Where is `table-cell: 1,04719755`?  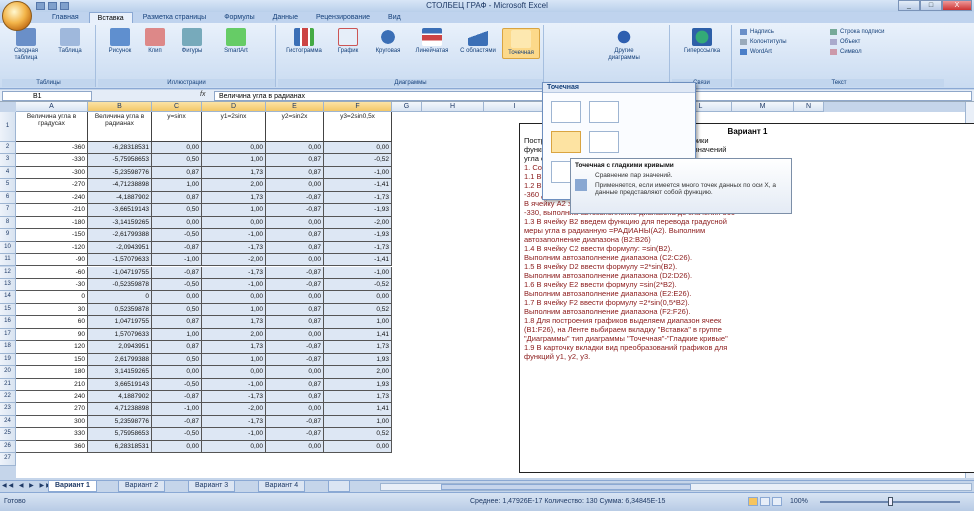
table-cell: 1,04719755 is located at coordinates (120, 322).